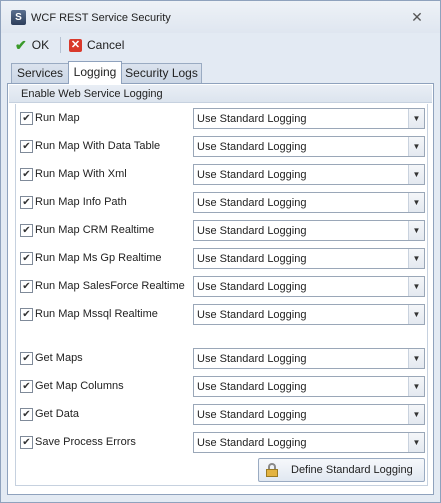 This screenshot has height=503, width=441. Describe the element at coordinates (95, 72) in the screenshot. I see `tab-logging: Logging` at that location.